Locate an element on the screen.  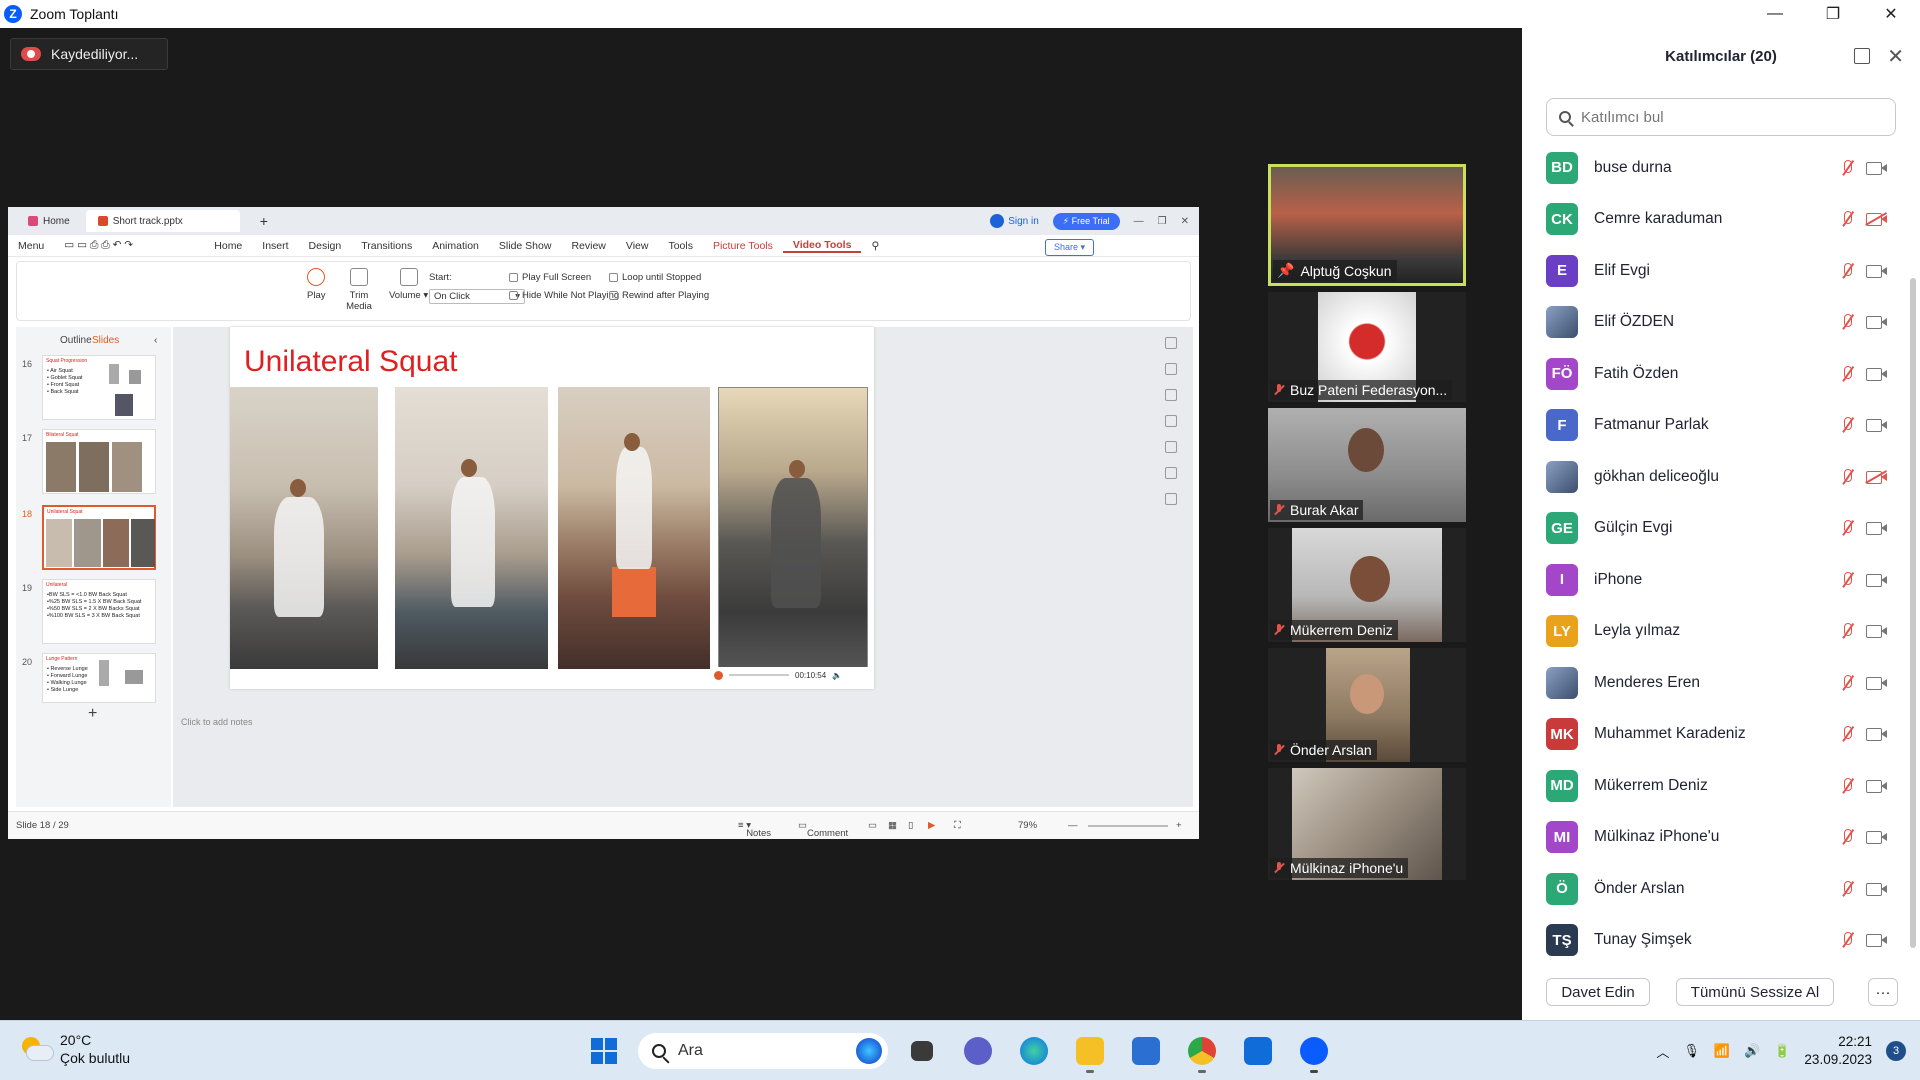
loop-until-stopped-checkbox: Loop until Stopped is located at coordinates (655, 277).